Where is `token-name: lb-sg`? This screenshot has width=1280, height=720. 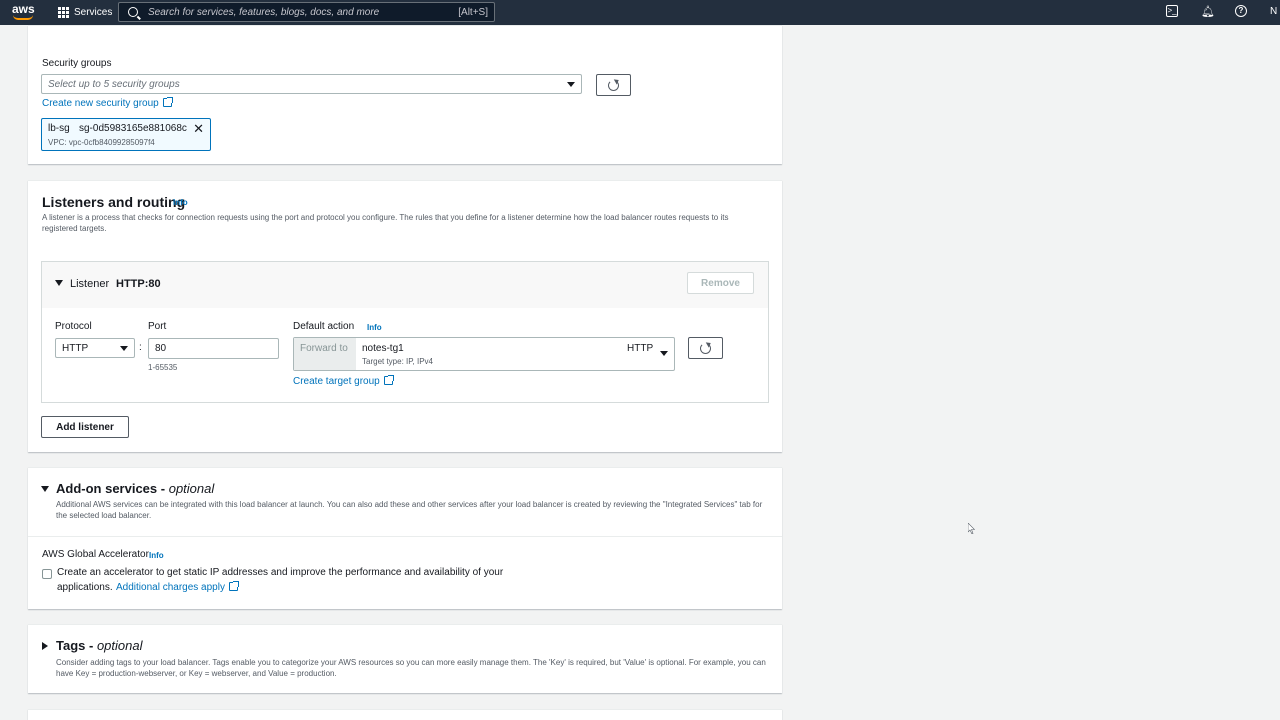
token-name: lb-sg is located at coordinates (59, 128).